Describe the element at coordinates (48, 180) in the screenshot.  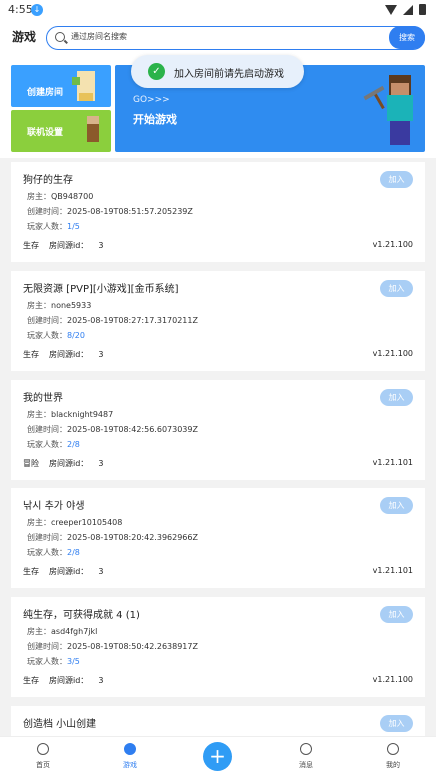
I see `room-name: 狗仔的生存` at that location.